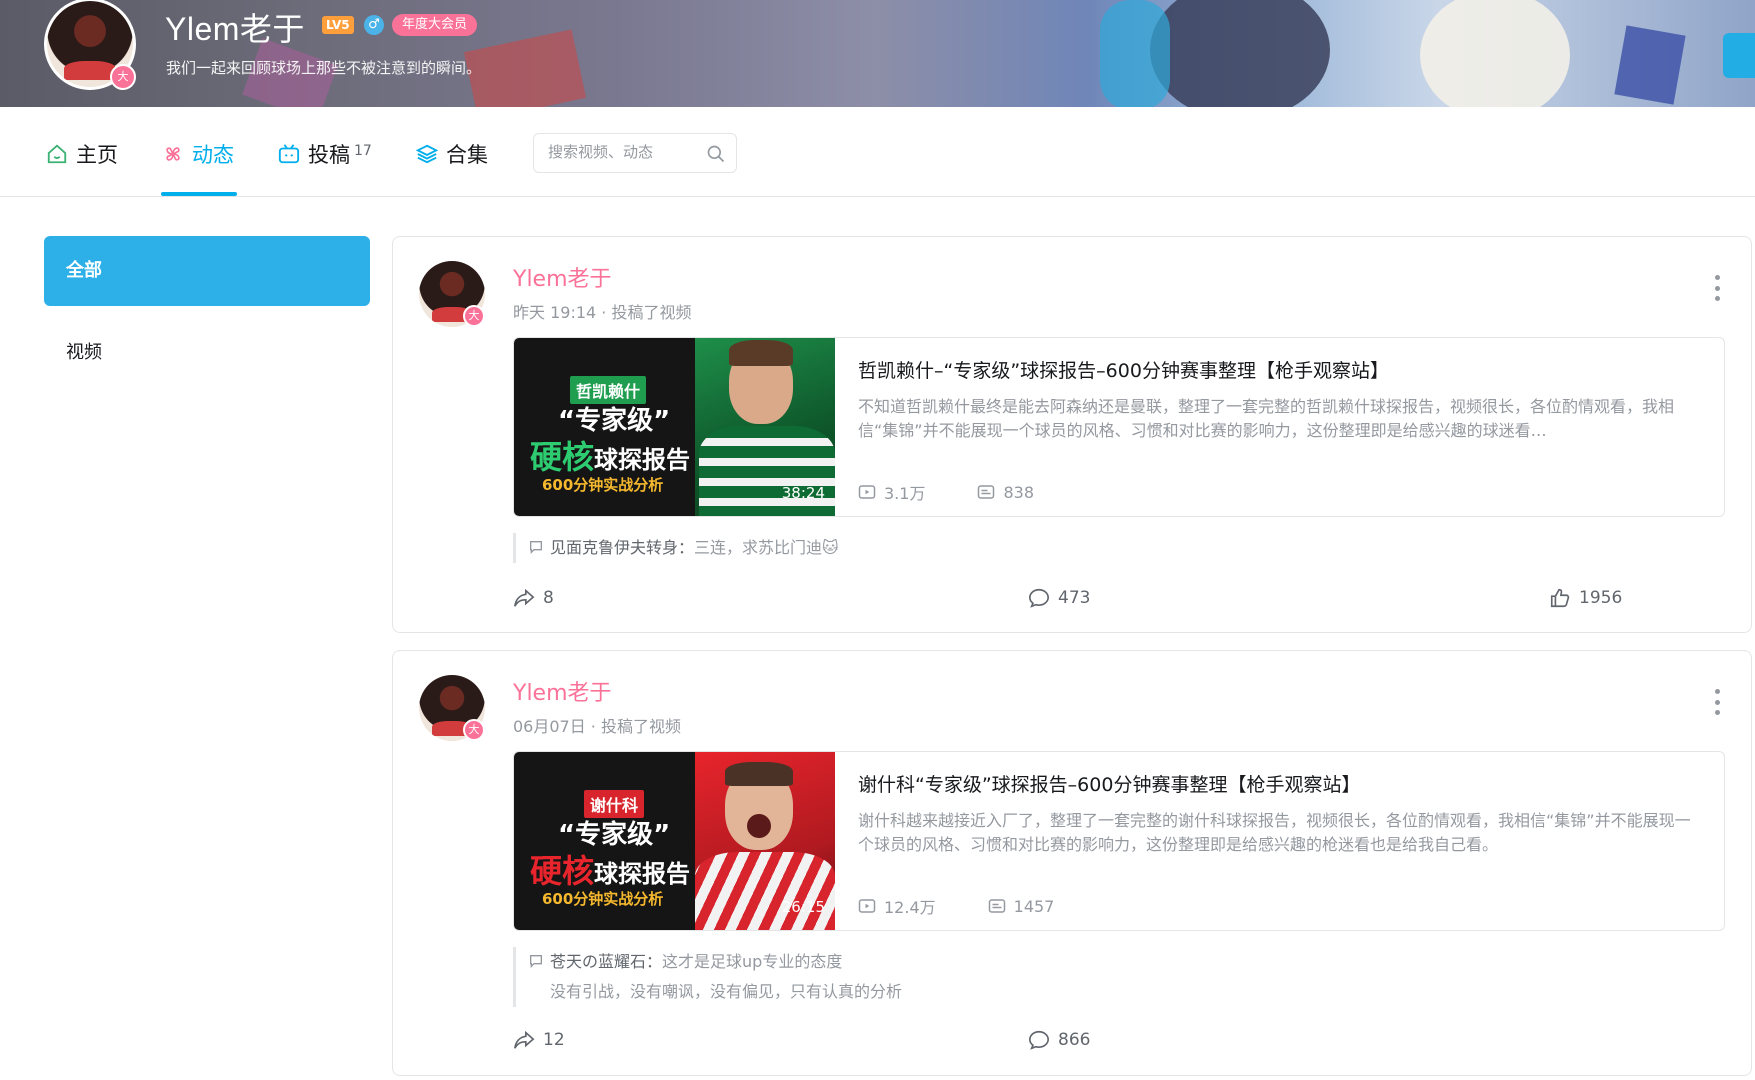  What do you see at coordinates (716, 154) in the screenshot?
I see `search-icon` at bounding box center [716, 154].